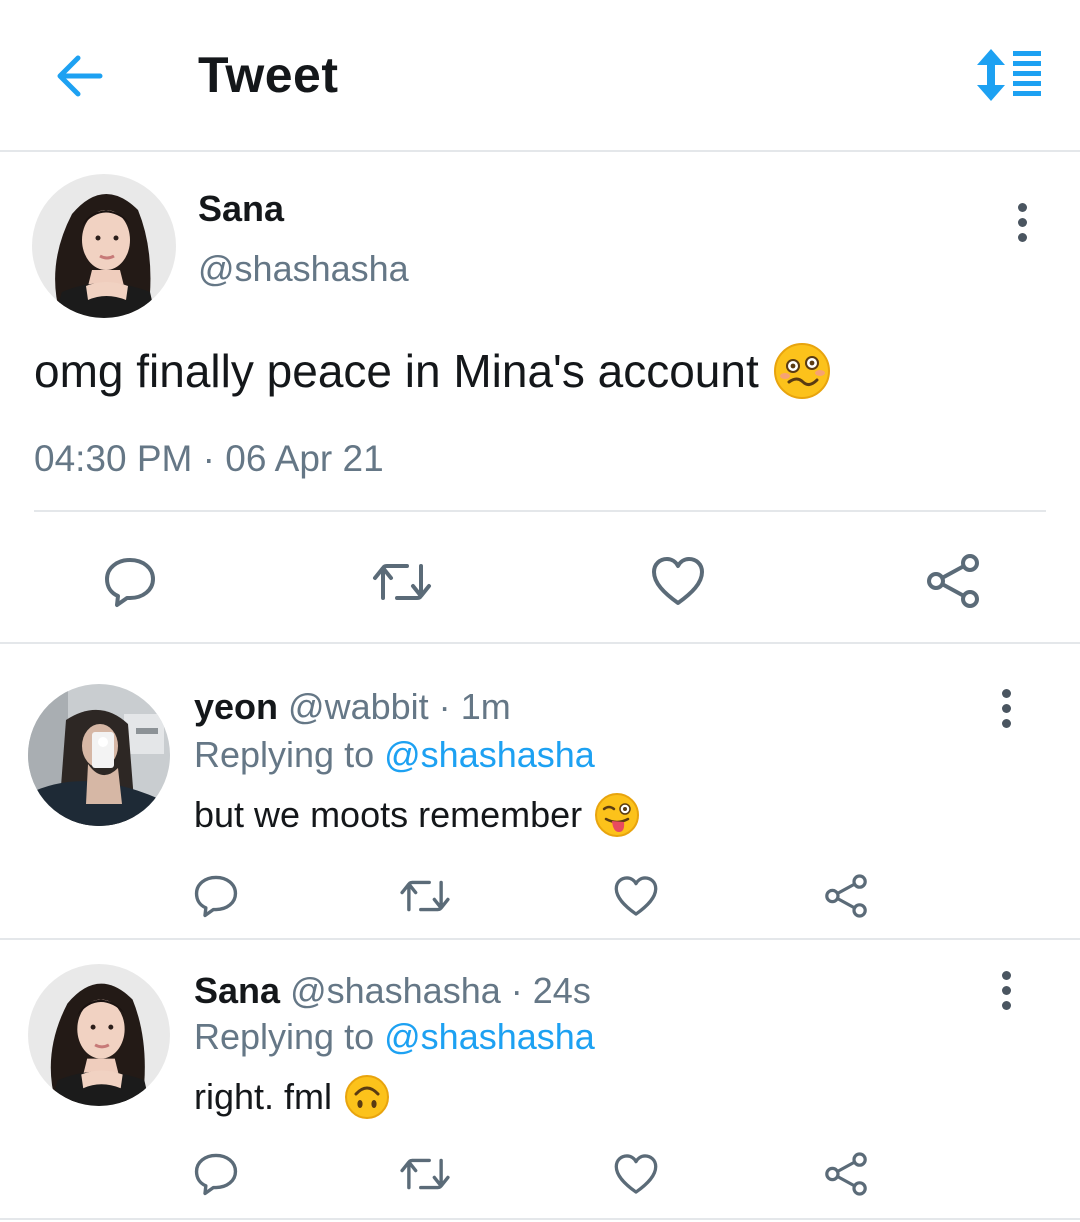 The width and height of the screenshot is (1080, 1222). I want to click on winking-face-with-tongue-icon, so click(617, 815).